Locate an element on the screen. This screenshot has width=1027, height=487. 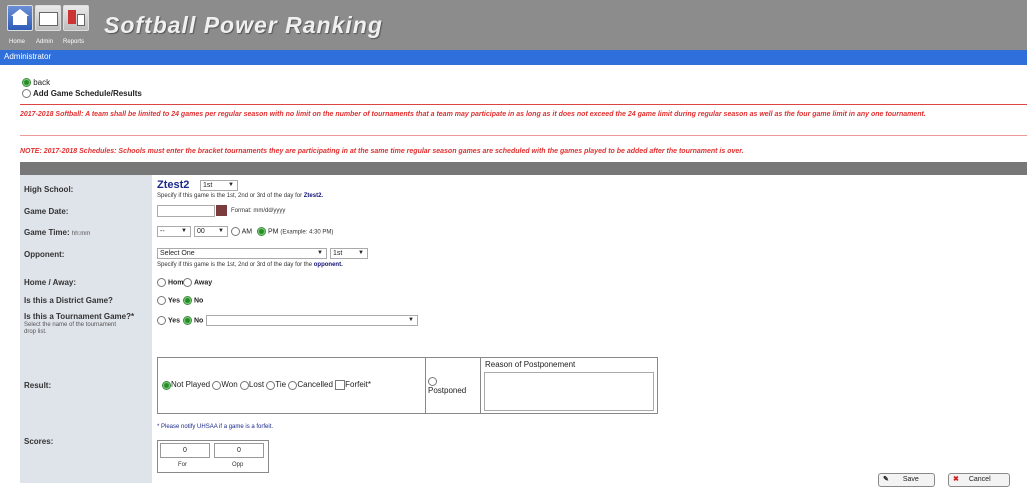
away-option: Away is located at coordinates (197, 282).